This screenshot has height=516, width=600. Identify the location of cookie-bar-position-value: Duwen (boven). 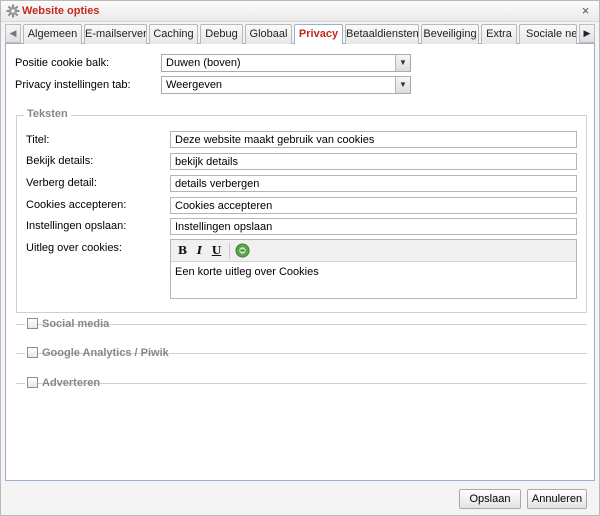
(203, 63).